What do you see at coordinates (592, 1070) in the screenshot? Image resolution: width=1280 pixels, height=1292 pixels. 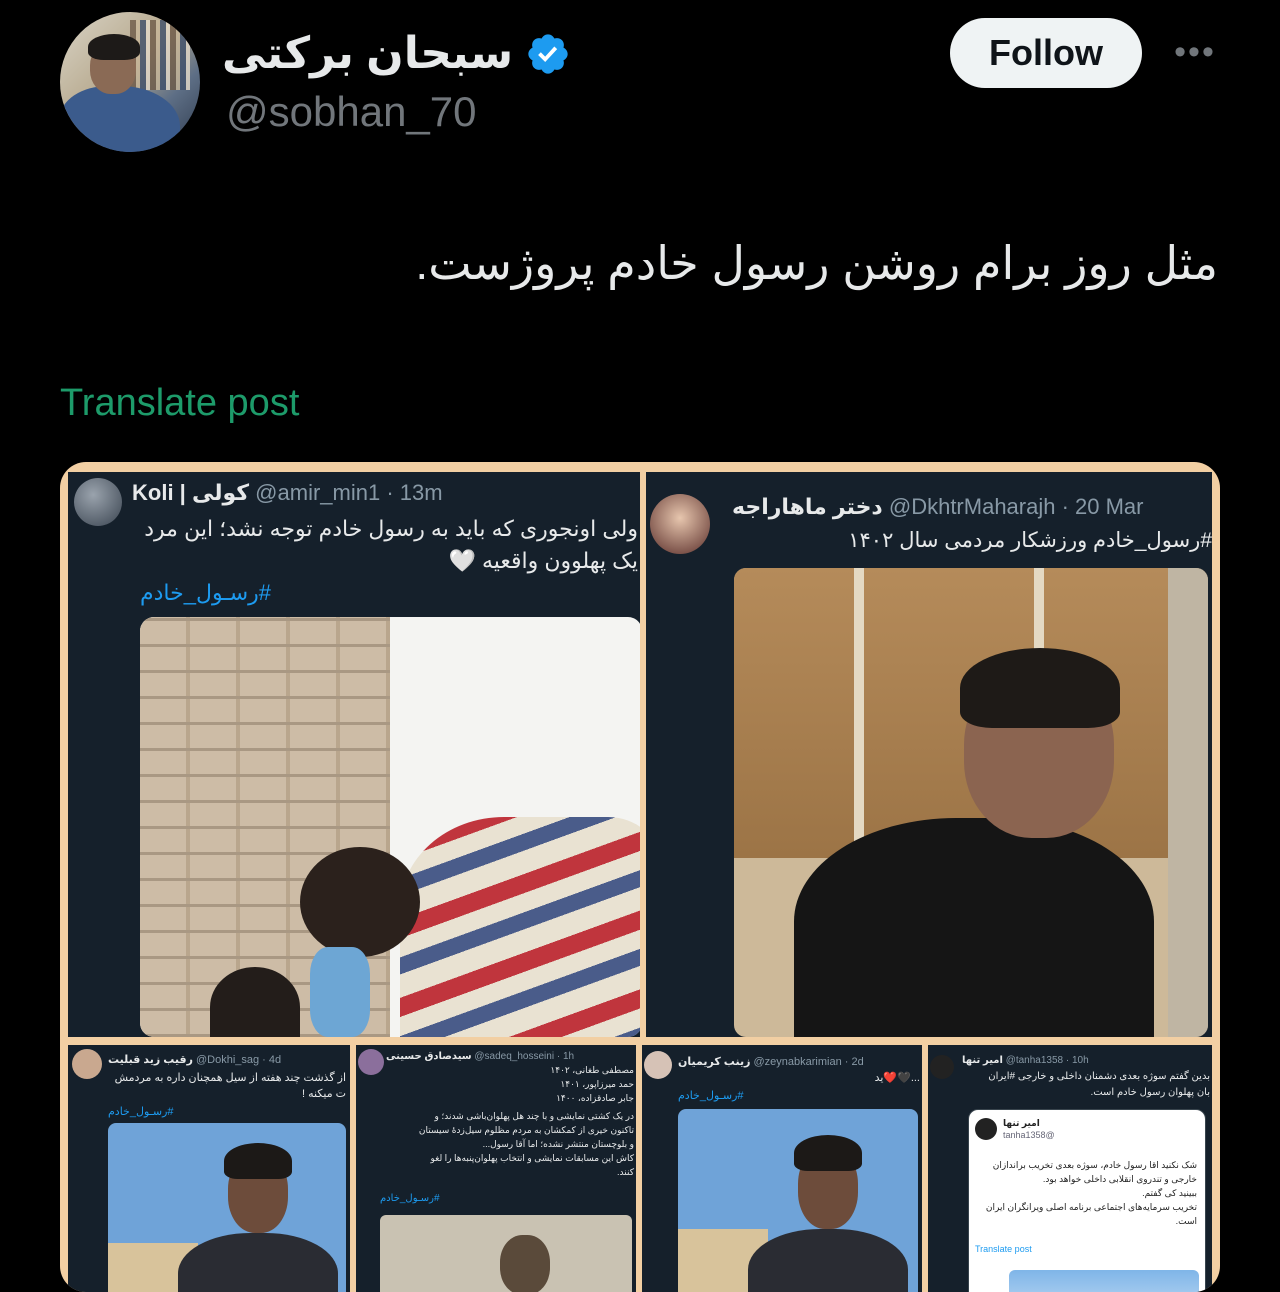 I see `panel4-line: مصطفی طغانی، ۱۴۰۲` at bounding box center [592, 1070].